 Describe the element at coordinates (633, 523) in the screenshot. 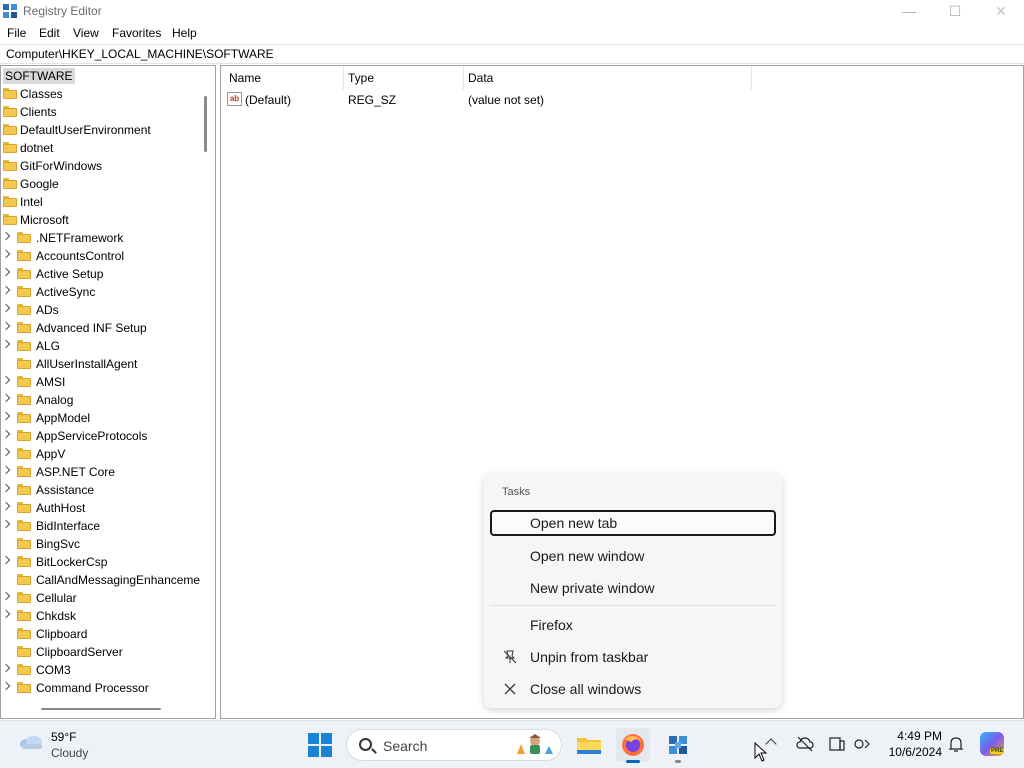

I see `open-new-tab-item: Open new tab` at that location.